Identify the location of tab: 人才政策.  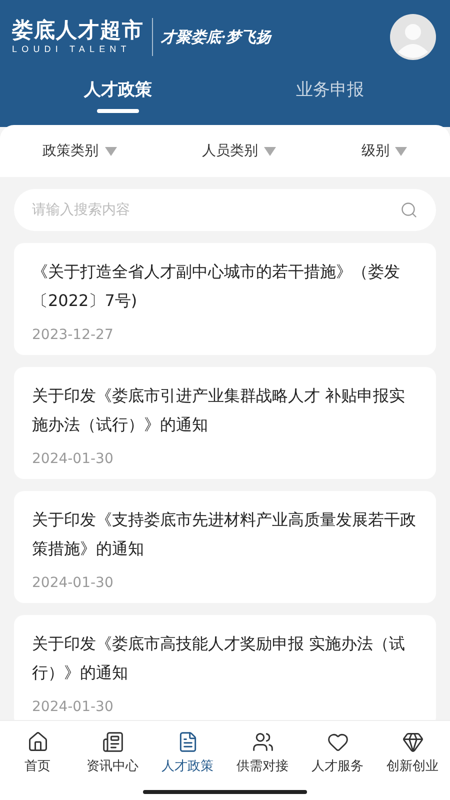
(118, 98).